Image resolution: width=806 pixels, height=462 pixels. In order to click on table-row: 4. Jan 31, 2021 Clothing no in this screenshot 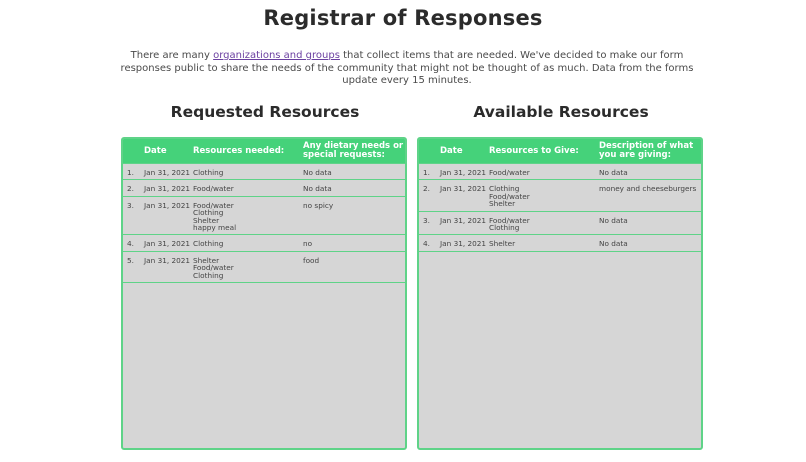, I will do `click(264, 243)`.